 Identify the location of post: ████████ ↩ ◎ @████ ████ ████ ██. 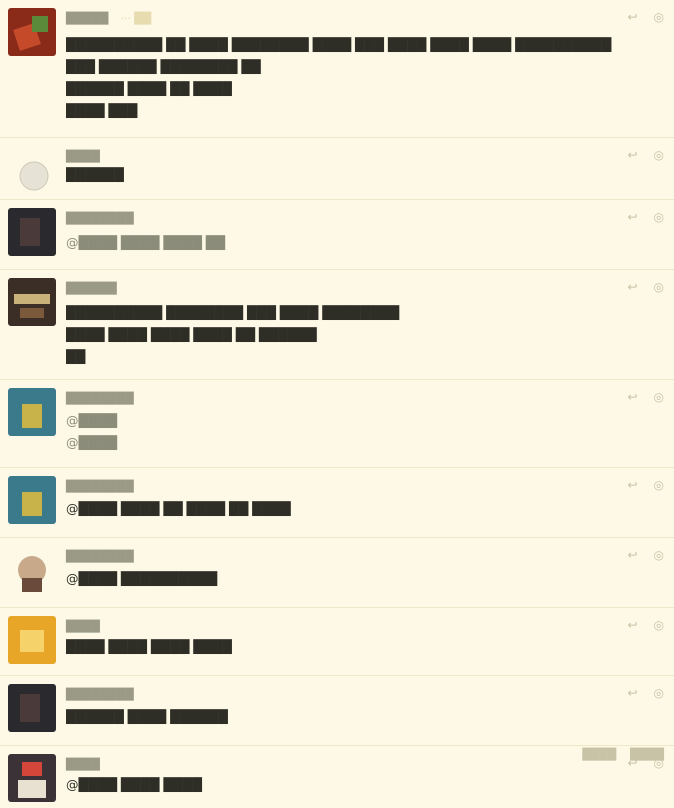
(337, 235).